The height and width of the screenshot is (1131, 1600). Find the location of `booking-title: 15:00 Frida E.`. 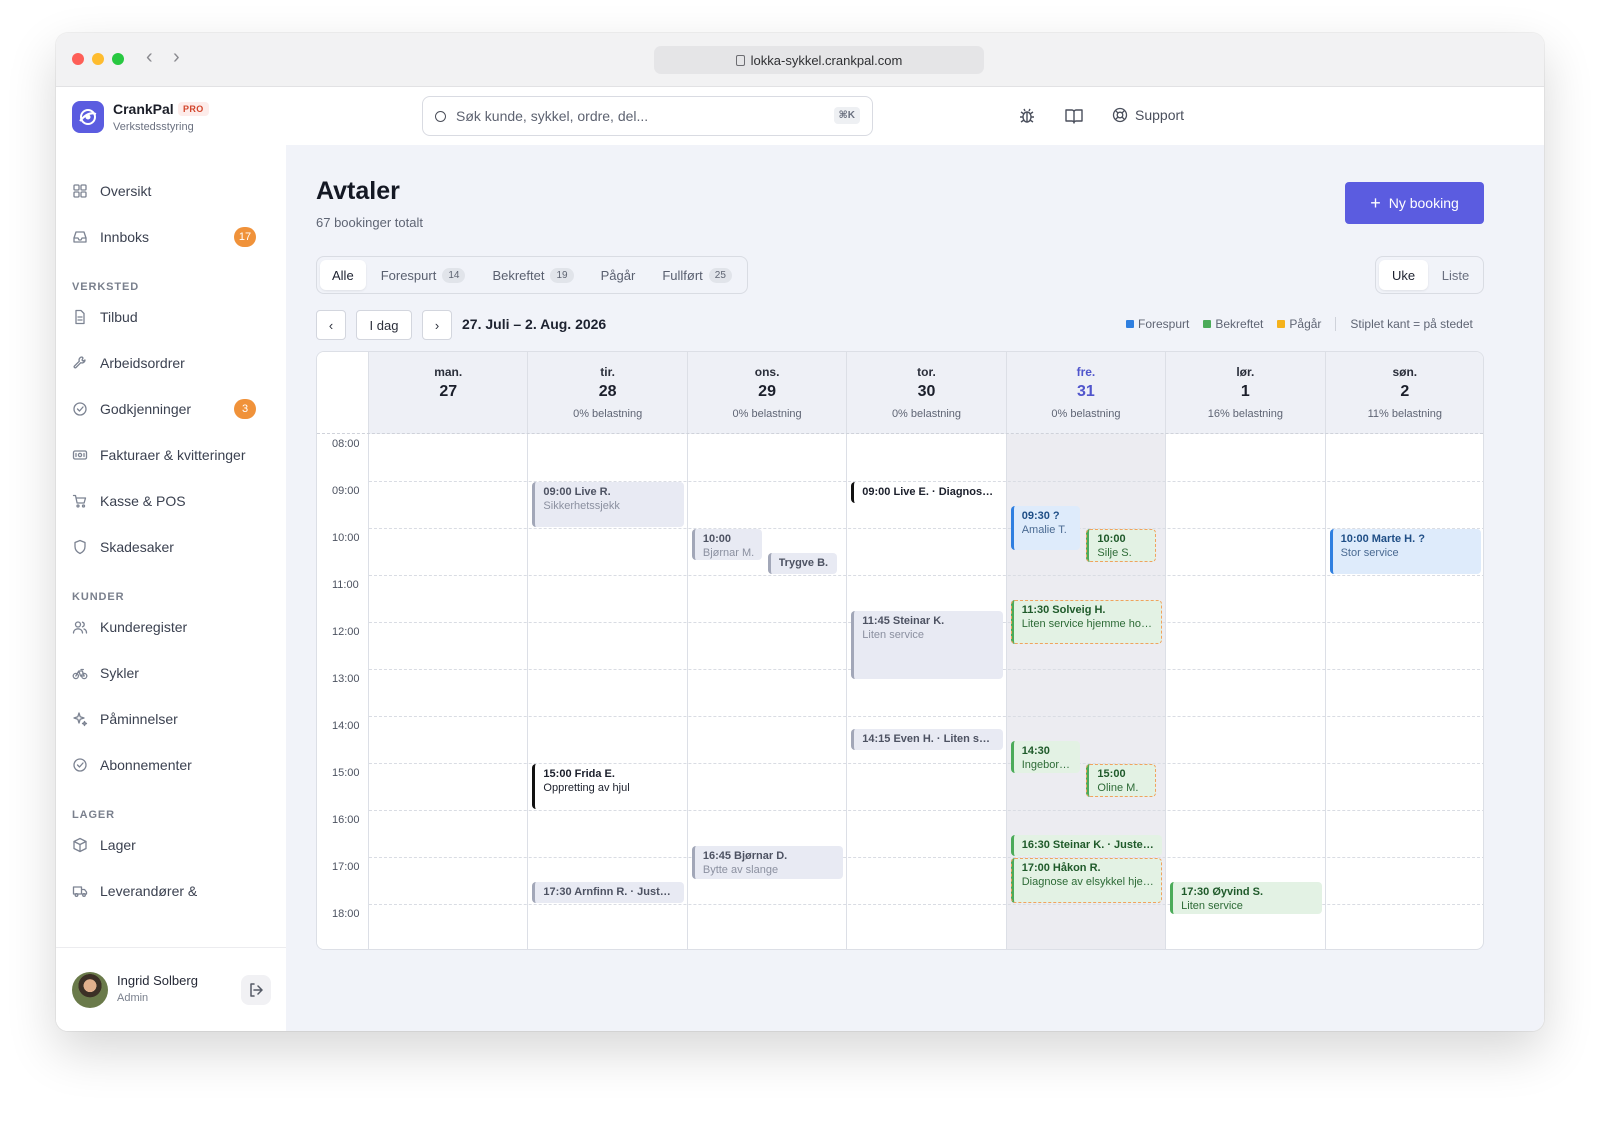

booking-title: 15:00 Frida E. is located at coordinates (579, 774).